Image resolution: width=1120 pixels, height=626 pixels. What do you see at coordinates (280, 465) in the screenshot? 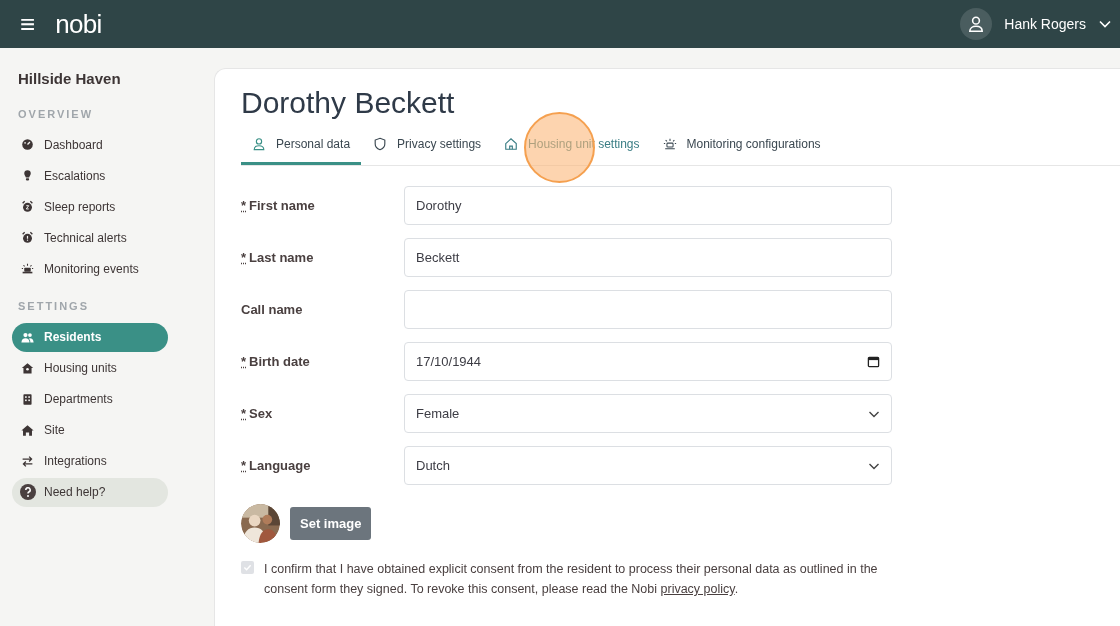
I see `field-label: Language` at bounding box center [280, 465].